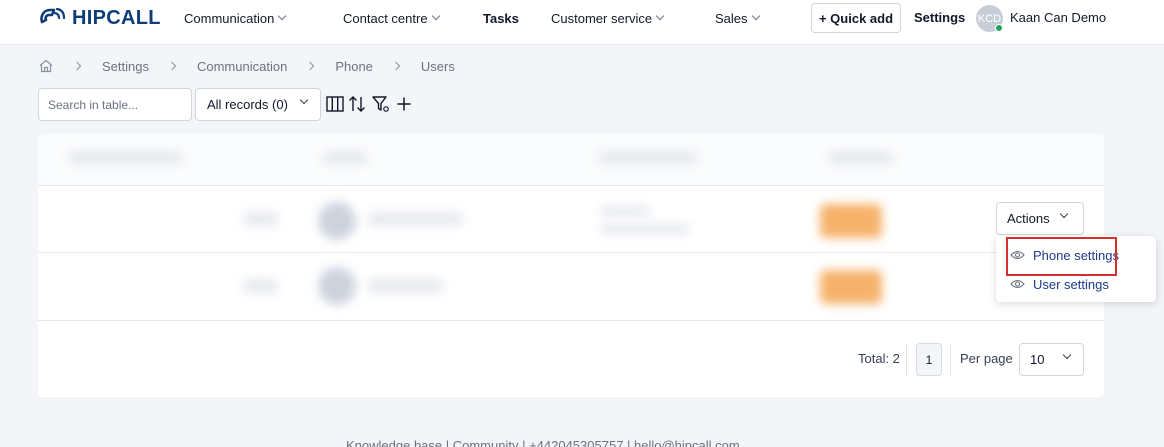 This screenshot has height=447, width=1164. I want to click on breadcrumb-item-settings: Settings, so click(125, 66).